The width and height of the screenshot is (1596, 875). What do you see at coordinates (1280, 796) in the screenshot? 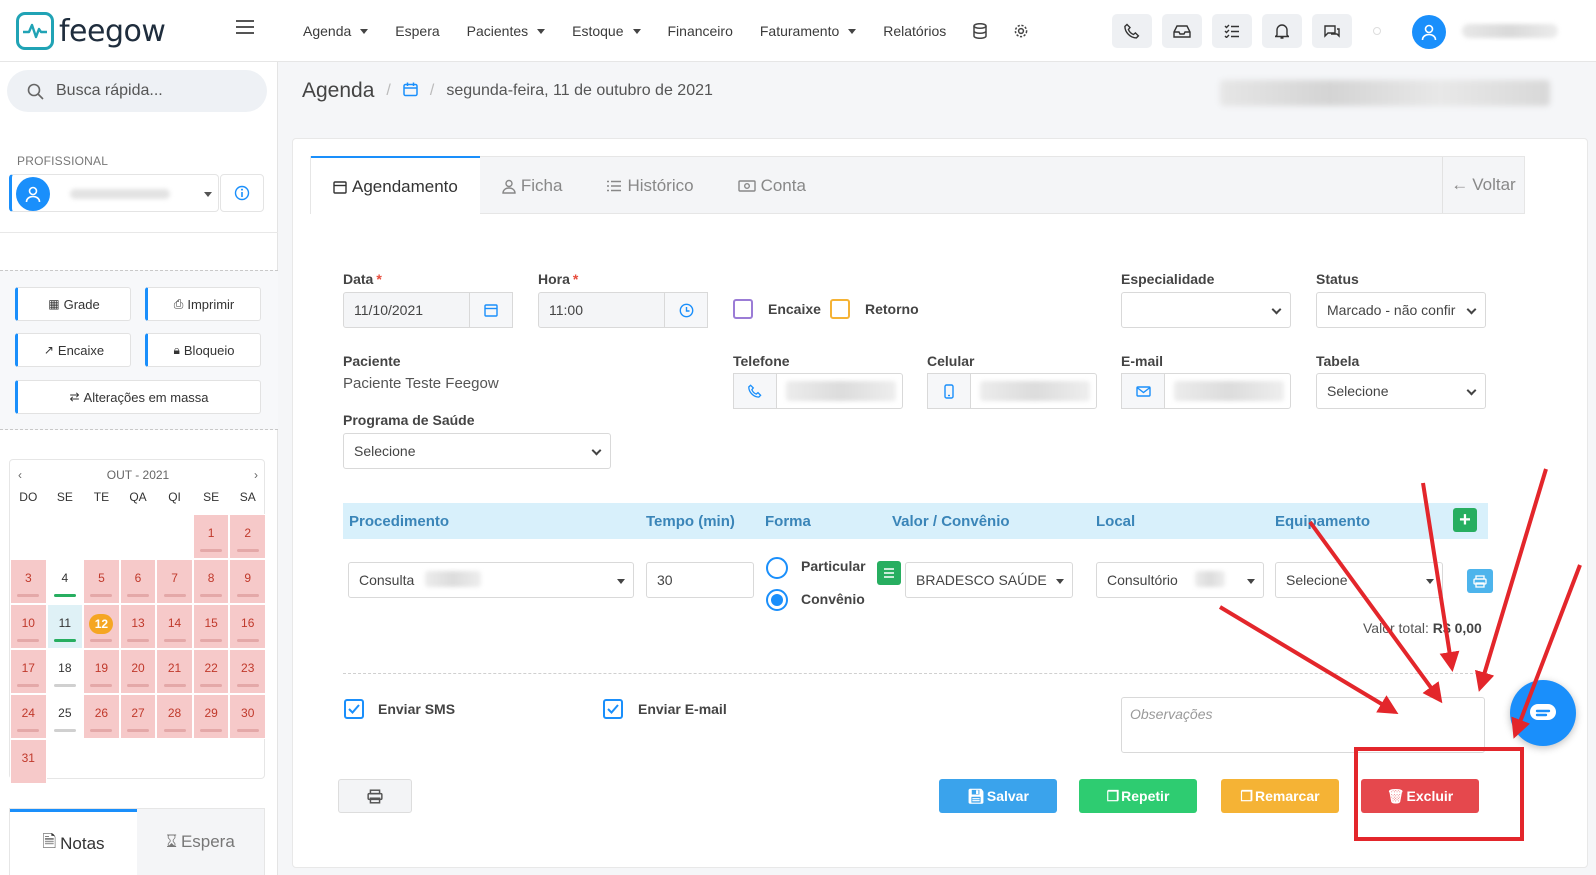
I see `remarcar-button: ❐ Remarcar` at bounding box center [1280, 796].